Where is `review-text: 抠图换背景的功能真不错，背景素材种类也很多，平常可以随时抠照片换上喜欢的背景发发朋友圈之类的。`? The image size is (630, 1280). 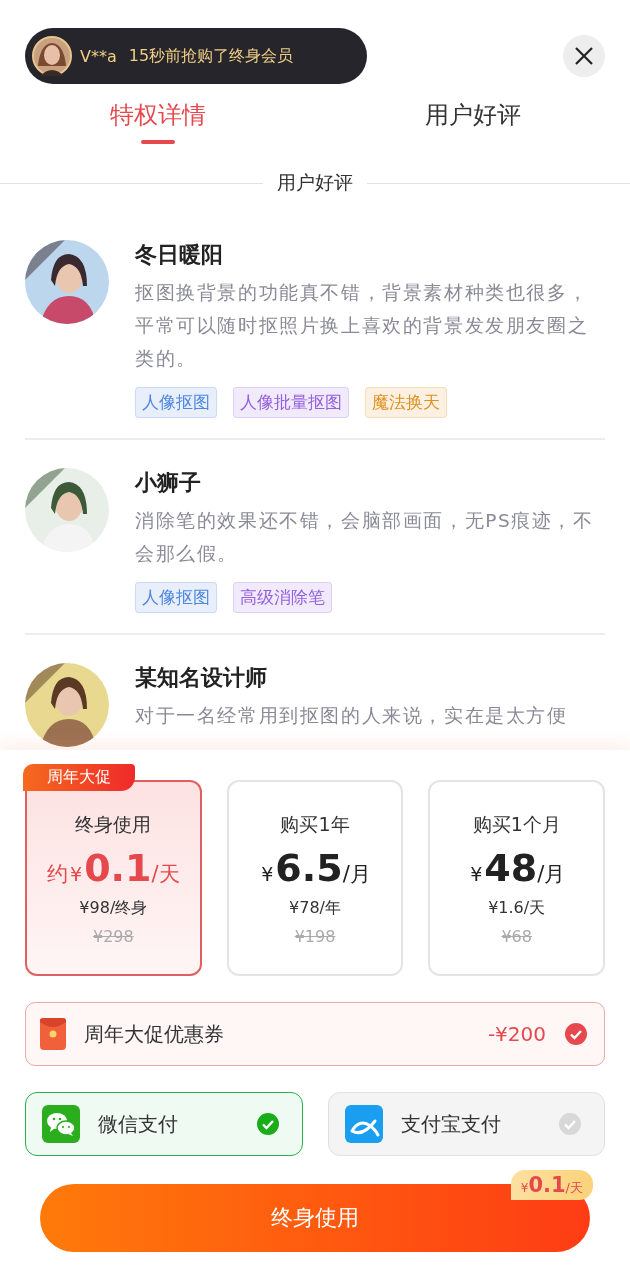 review-text: 抠图换背景的功能真不错，背景素材种类也很多，平常可以随时抠照片换上喜欢的背景发发朋友圈之类的。 is located at coordinates (362, 326).